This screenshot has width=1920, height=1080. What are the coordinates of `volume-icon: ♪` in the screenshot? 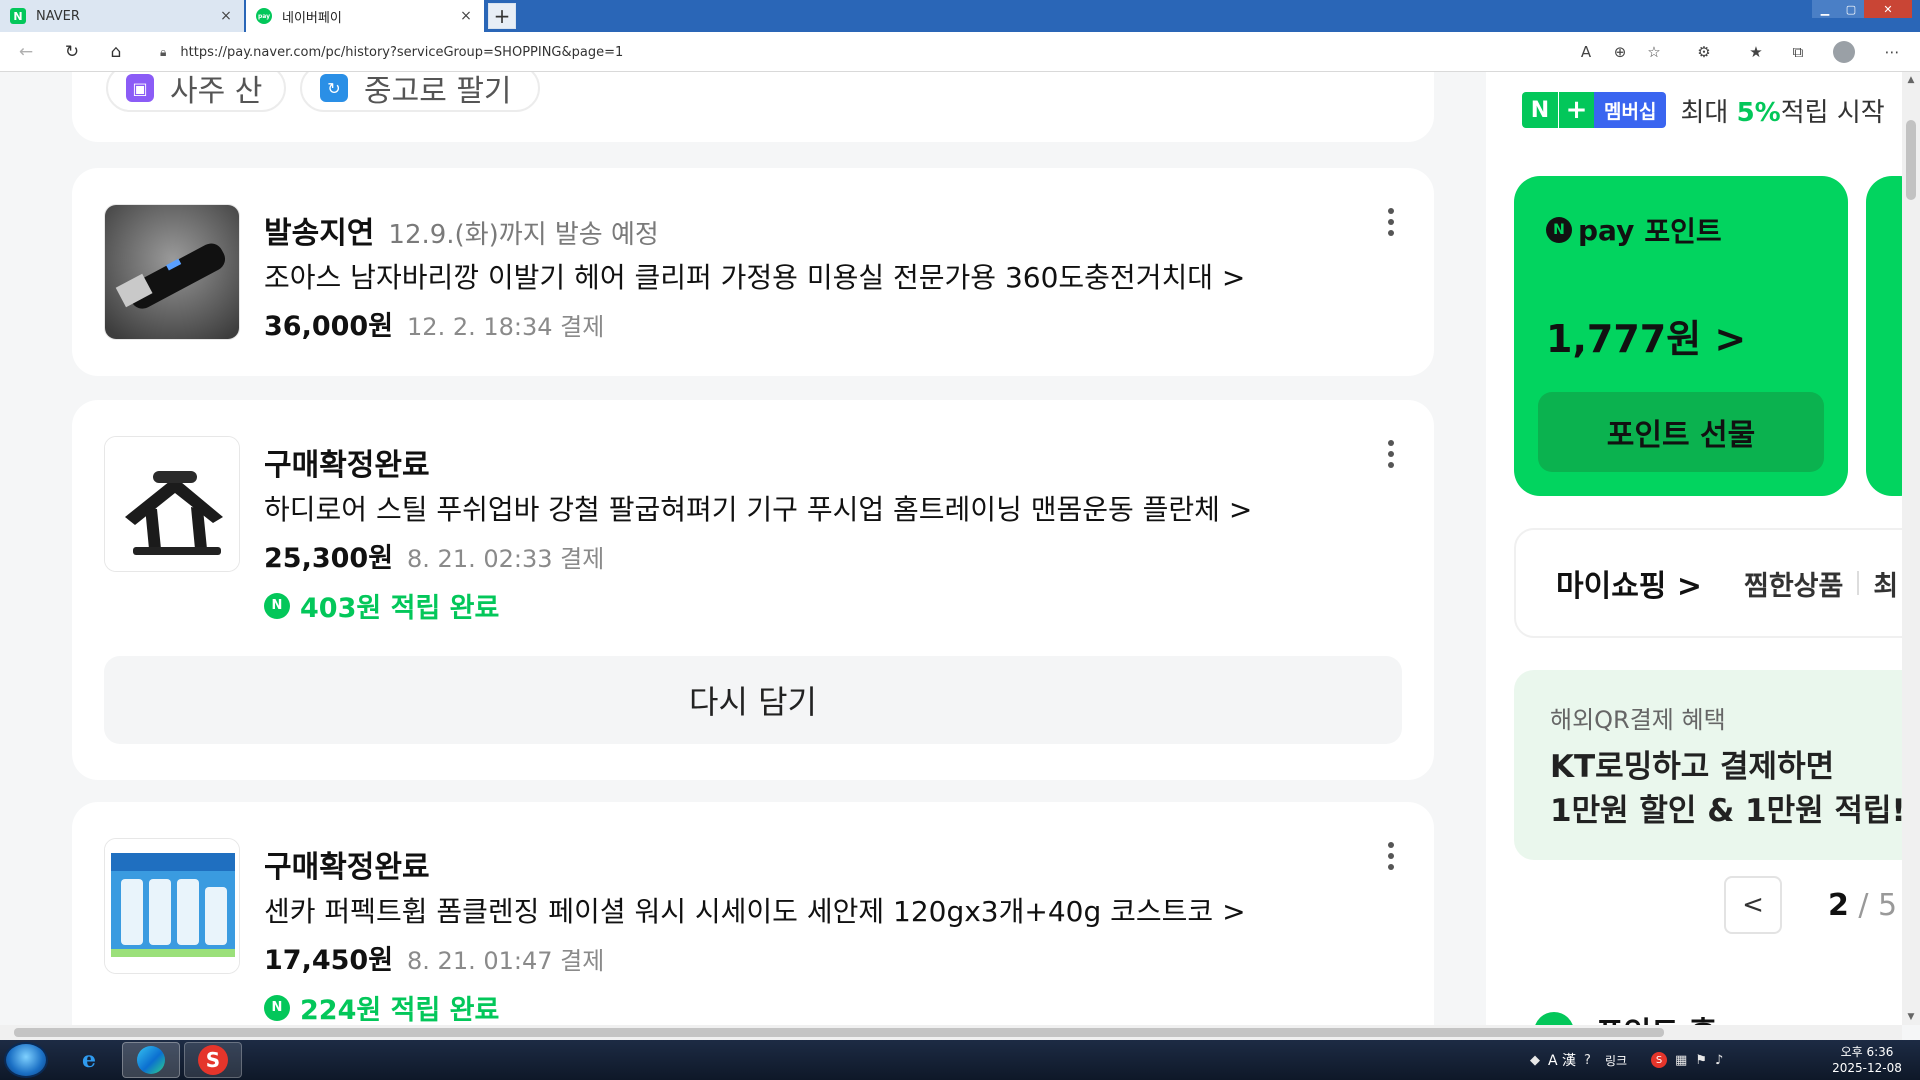 It's located at (1719, 1060).